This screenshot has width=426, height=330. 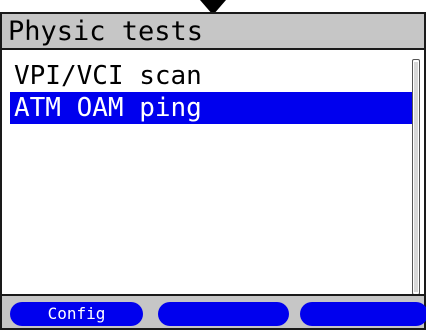 I want to click on menu-item-atm-oam-ping: ATM OAM ping, so click(x=211, y=108).